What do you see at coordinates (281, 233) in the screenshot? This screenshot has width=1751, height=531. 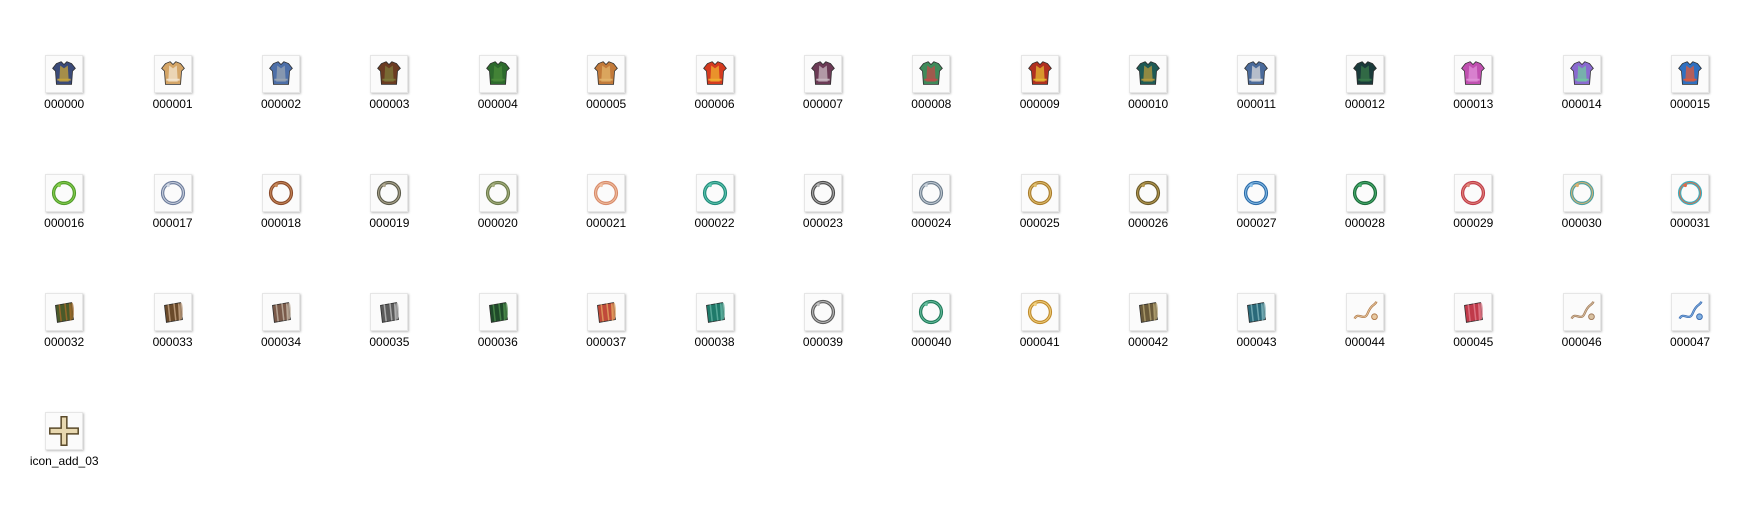 I see `file-item-000018: 000018` at bounding box center [281, 233].